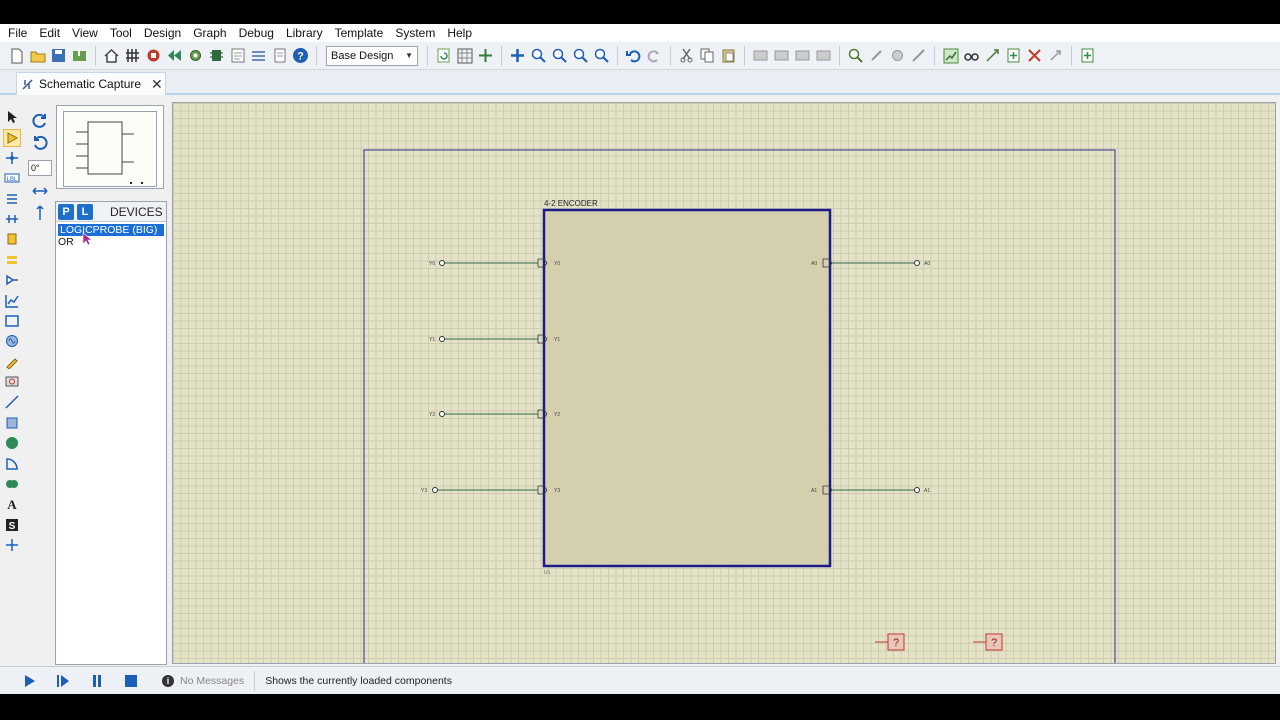 The width and height of the screenshot is (1280, 720). What do you see at coordinates (12, 402) in the screenshot?
I see `line-2d-icon` at bounding box center [12, 402].